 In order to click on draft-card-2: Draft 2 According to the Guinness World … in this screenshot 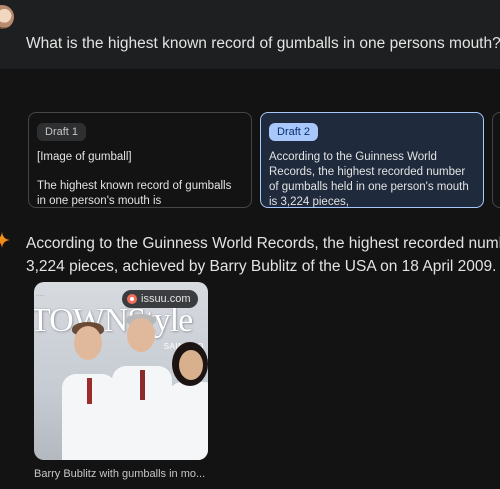, I will do `click(372, 160)`.